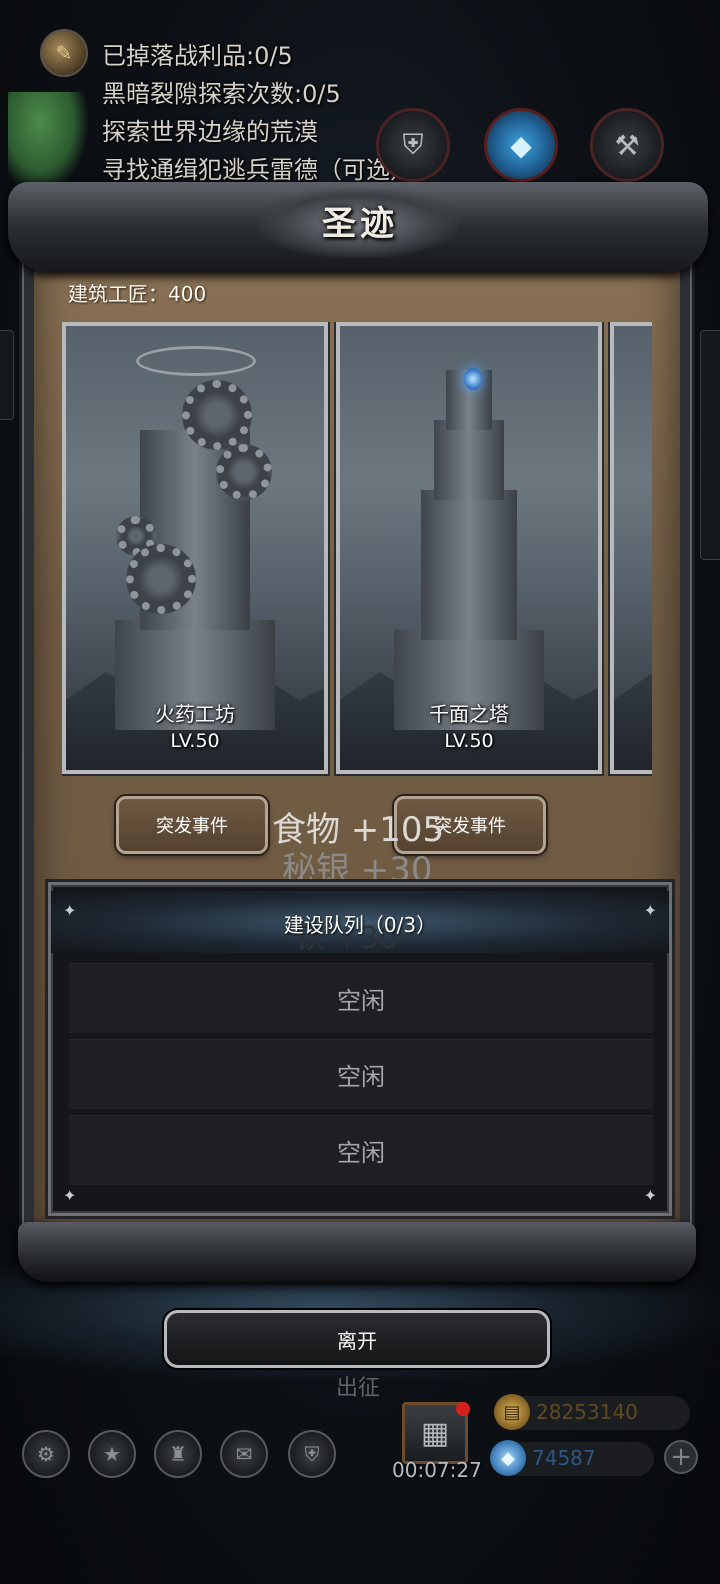  What do you see at coordinates (512, 1412) in the screenshot?
I see `gold-coin-icon: ▤` at bounding box center [512, 1412].